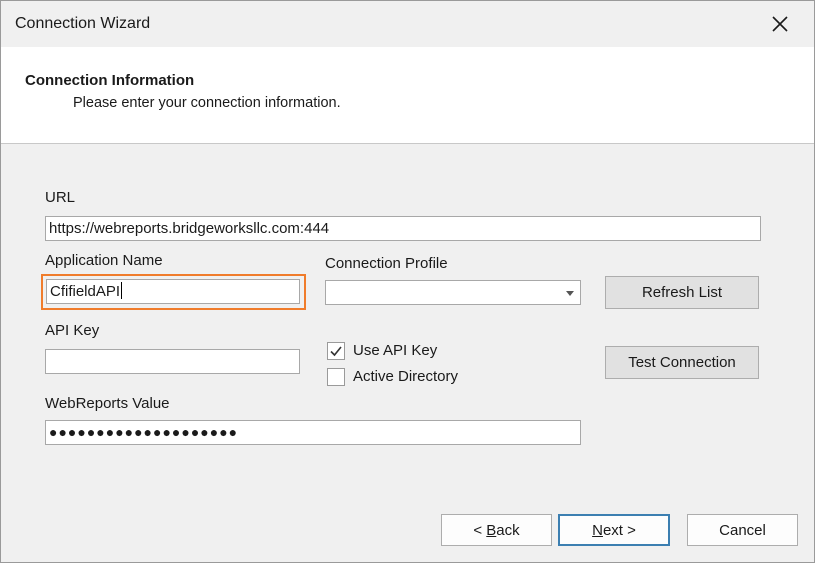 The width and height of the screenshot is (815, 563). What do you see at coordinates (405, 376) in the screenshot?
I see `active-directory-label: Active Directory` at bounding box center [405, 376].